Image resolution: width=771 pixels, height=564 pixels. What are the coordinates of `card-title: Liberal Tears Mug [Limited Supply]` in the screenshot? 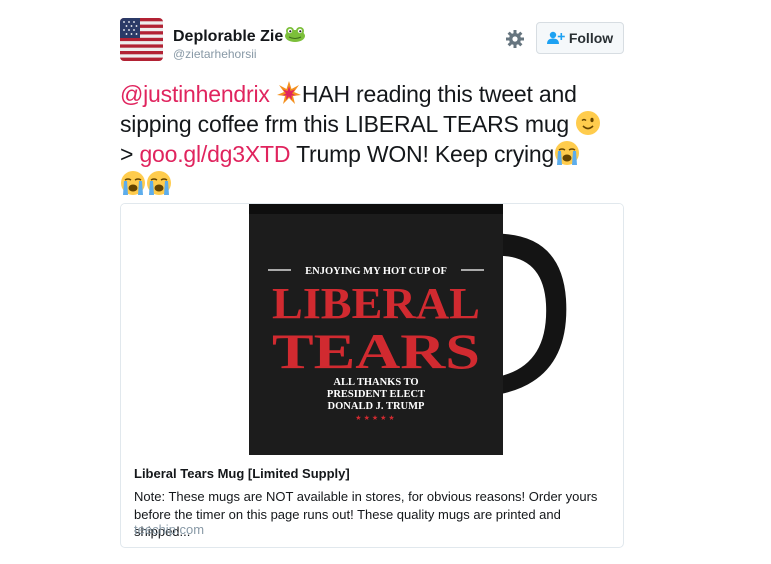 It's located at (242, 473).